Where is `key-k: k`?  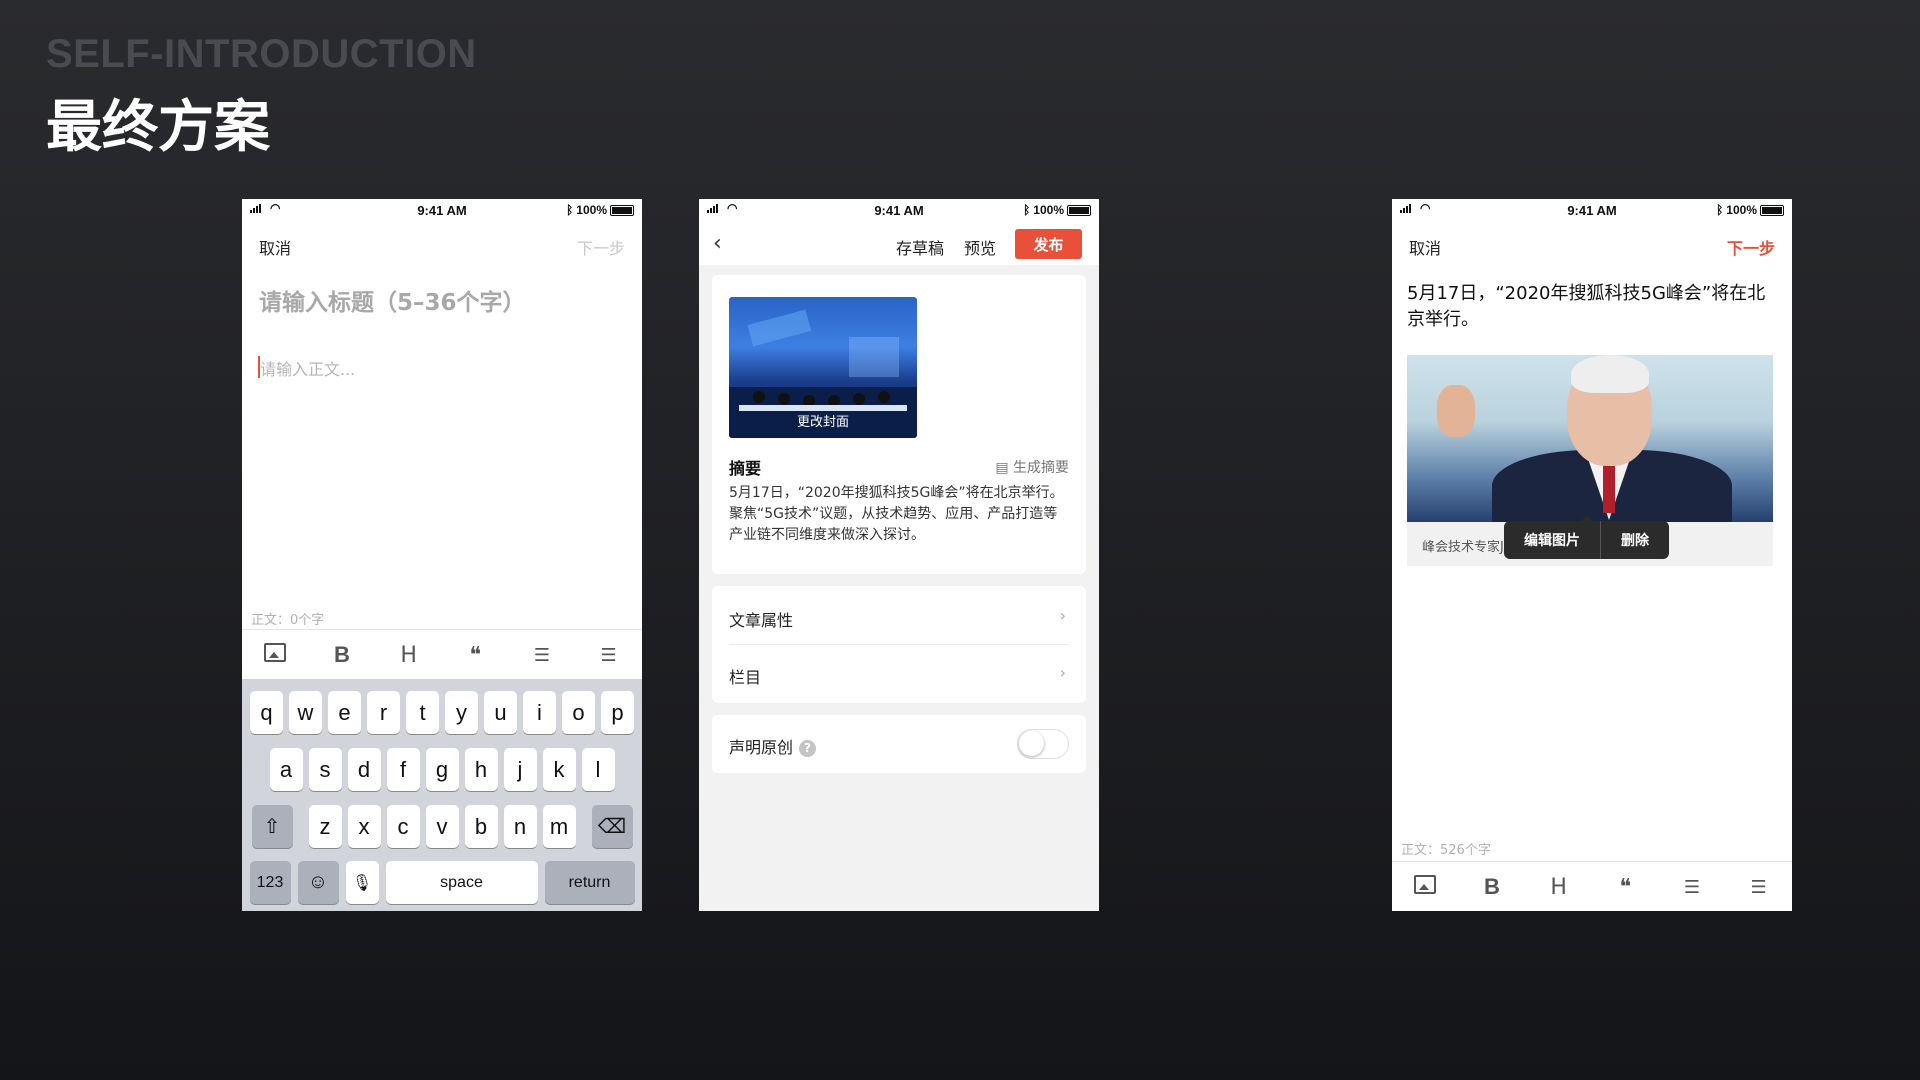 key-k: k is located at coordinates (559, 769).